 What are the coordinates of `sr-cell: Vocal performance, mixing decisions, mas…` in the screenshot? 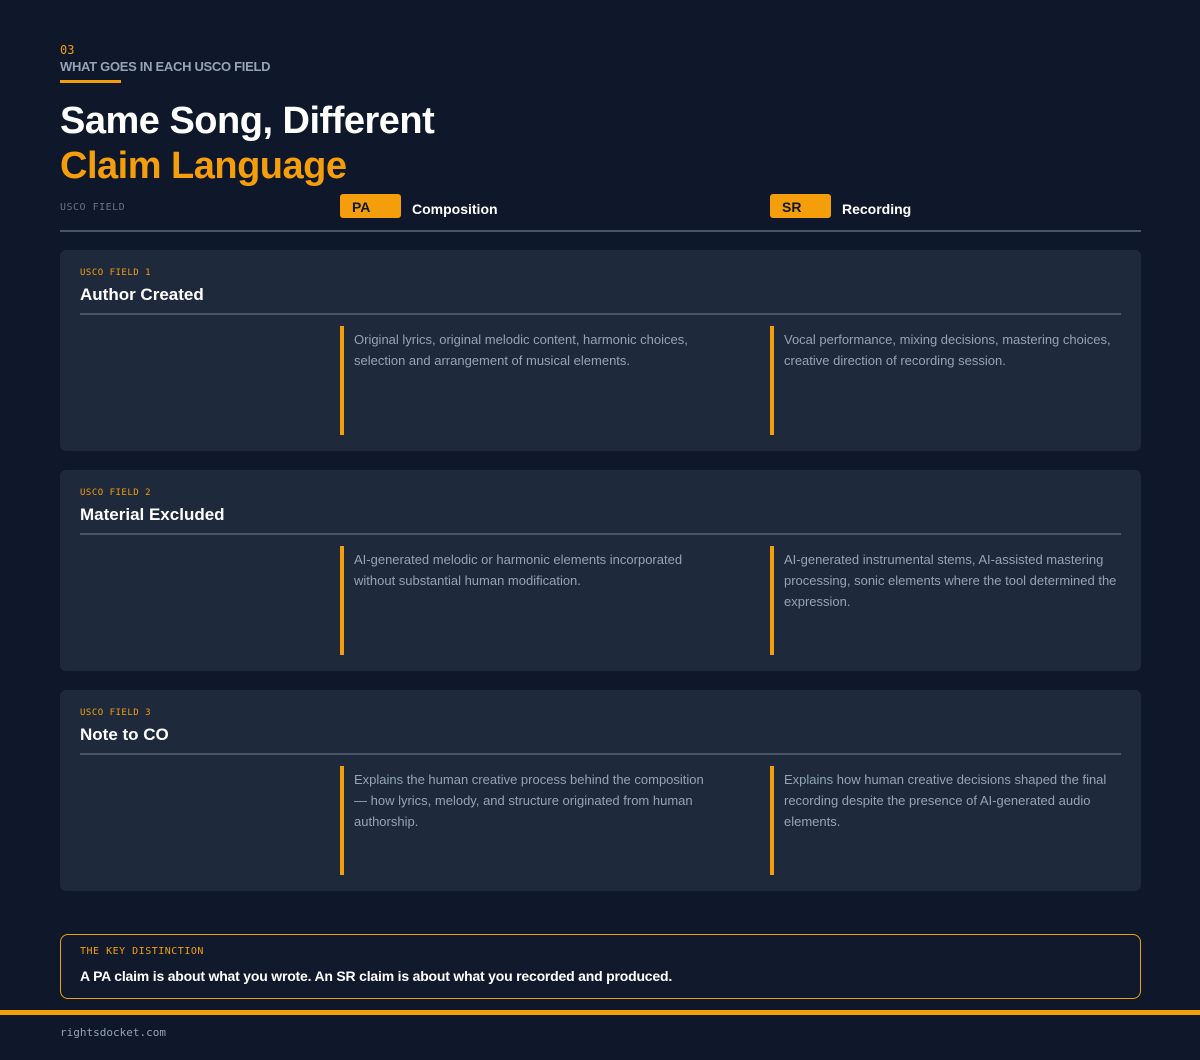 It's located at (952, 380).